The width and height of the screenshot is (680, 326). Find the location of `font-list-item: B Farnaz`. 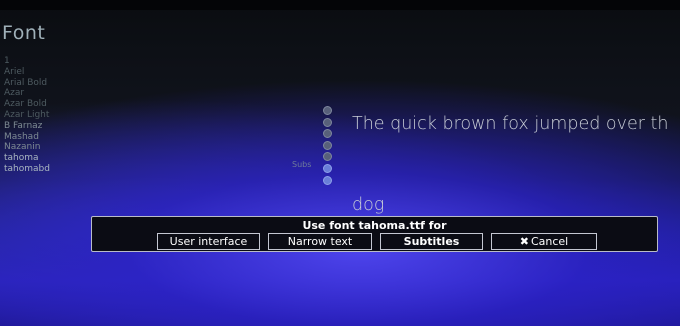

font-list-item: B Farnaz is located at coordinates (46, 126).